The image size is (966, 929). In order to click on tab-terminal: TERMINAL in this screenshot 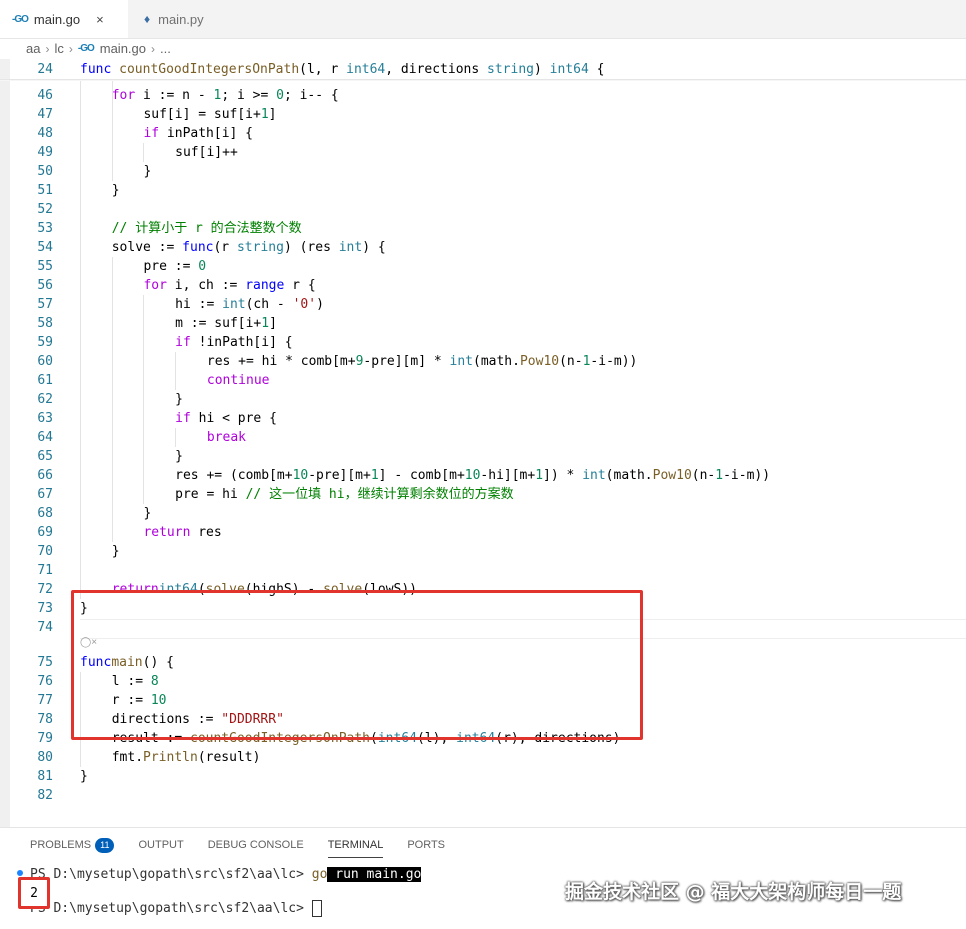, I will do `click(355, 845)`.